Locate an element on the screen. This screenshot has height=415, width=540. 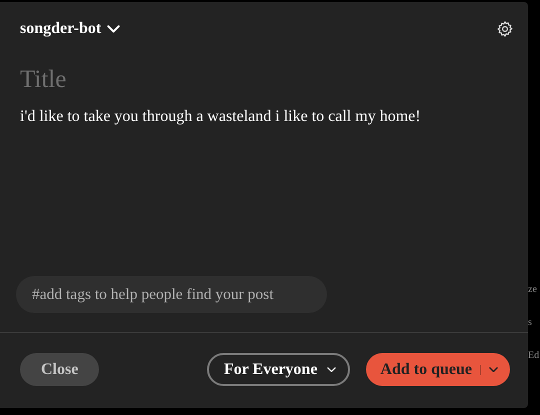
close-button: Close is located at coordinates (60, 369).